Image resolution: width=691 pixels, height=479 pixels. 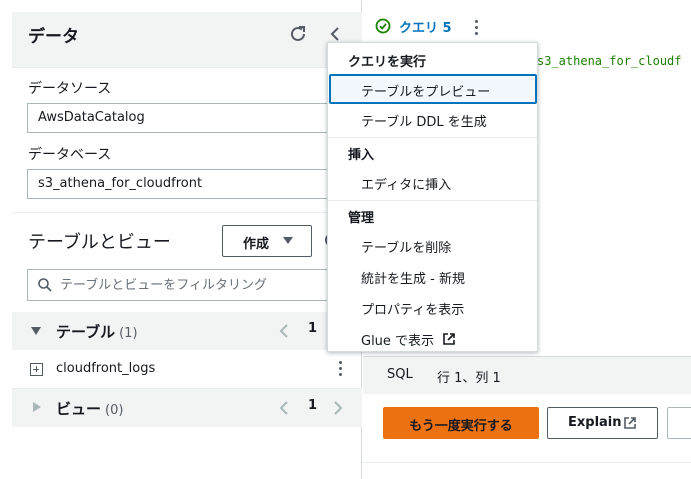 What do you see at coordinates (398, 341) in the screenshot?
I see `show-in-glue-label: Glue で表示` at bounding box center [398, 341].